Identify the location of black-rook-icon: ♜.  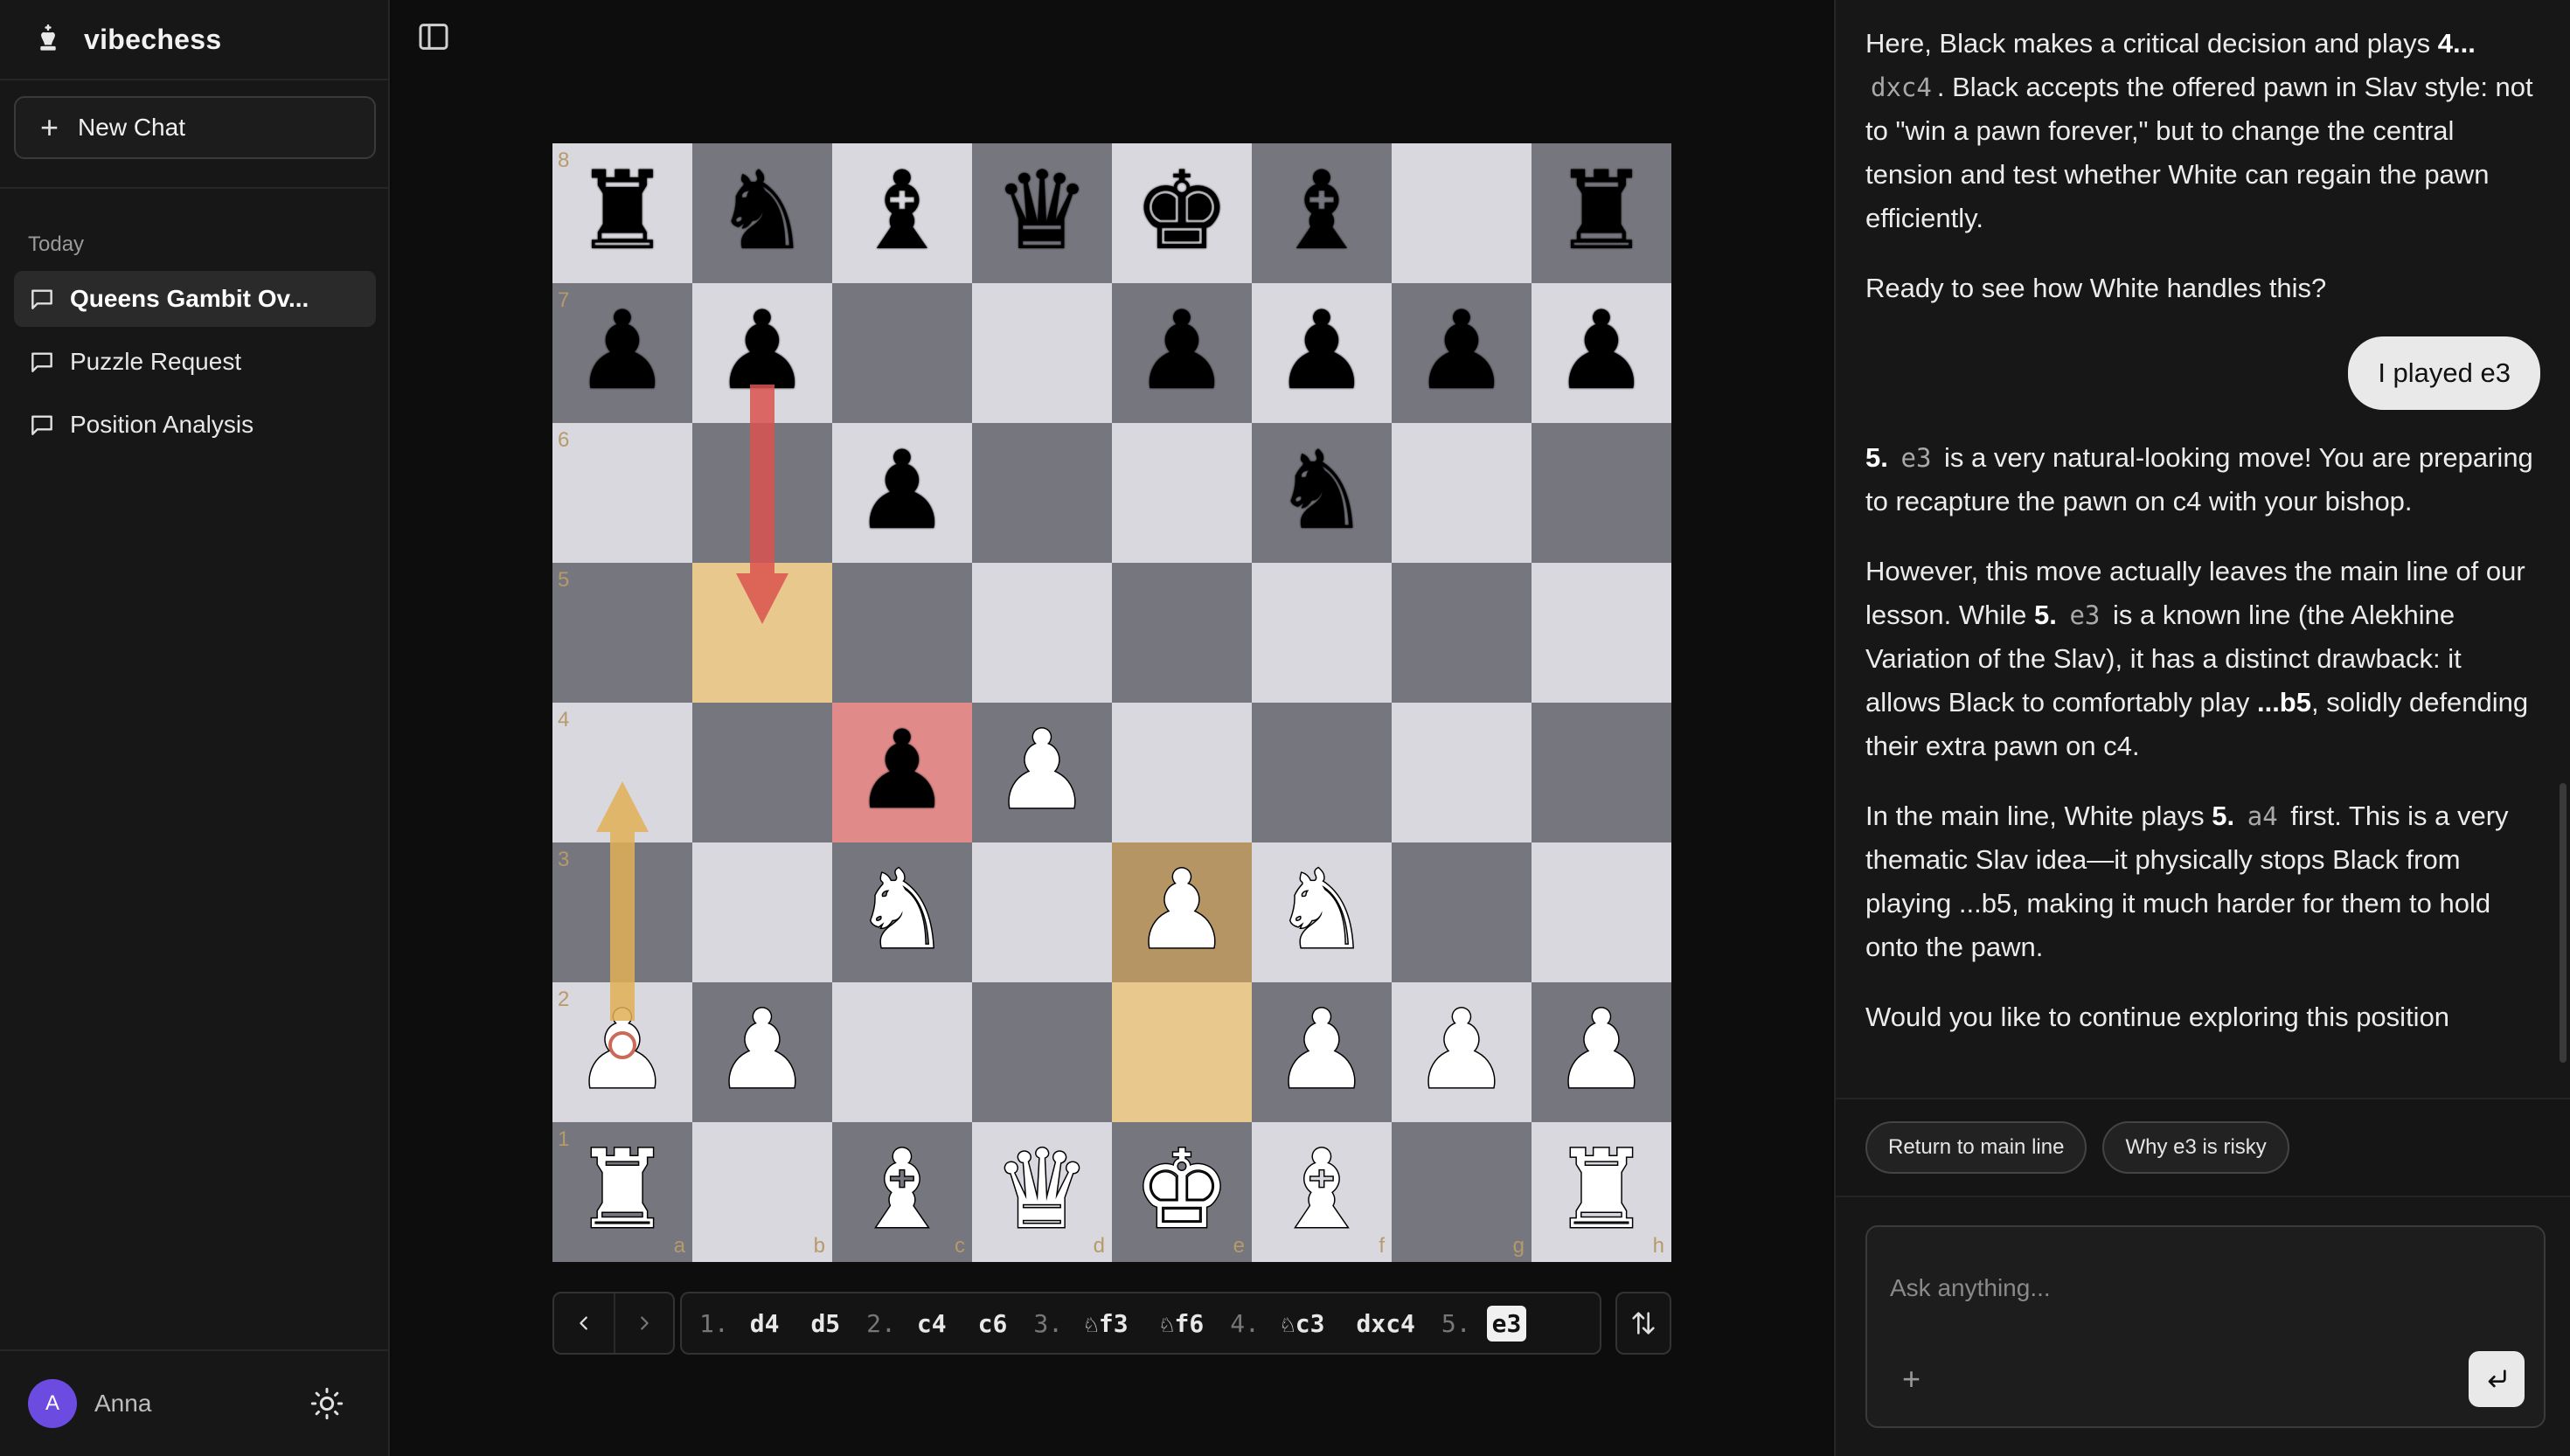
(621, 211).